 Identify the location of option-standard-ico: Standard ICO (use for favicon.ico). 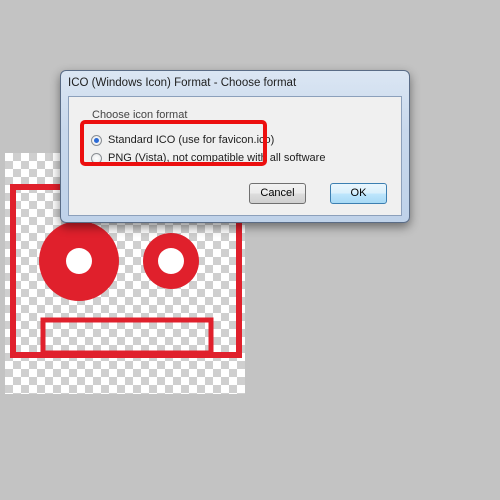
(182, 140).